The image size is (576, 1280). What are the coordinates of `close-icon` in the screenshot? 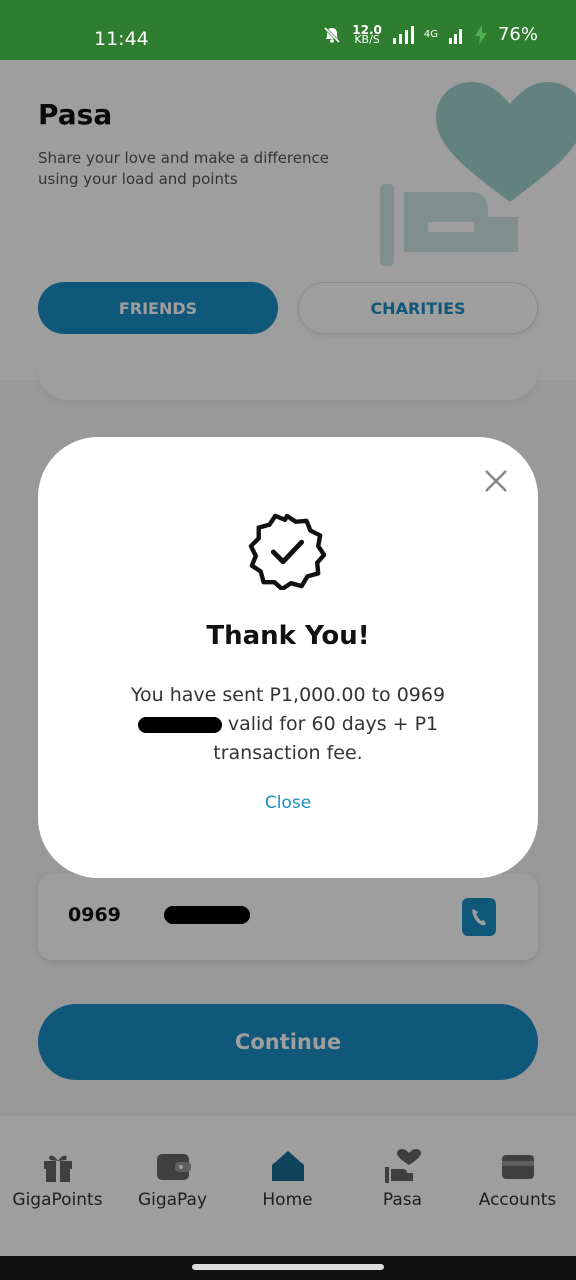 It's located at (496, 481).